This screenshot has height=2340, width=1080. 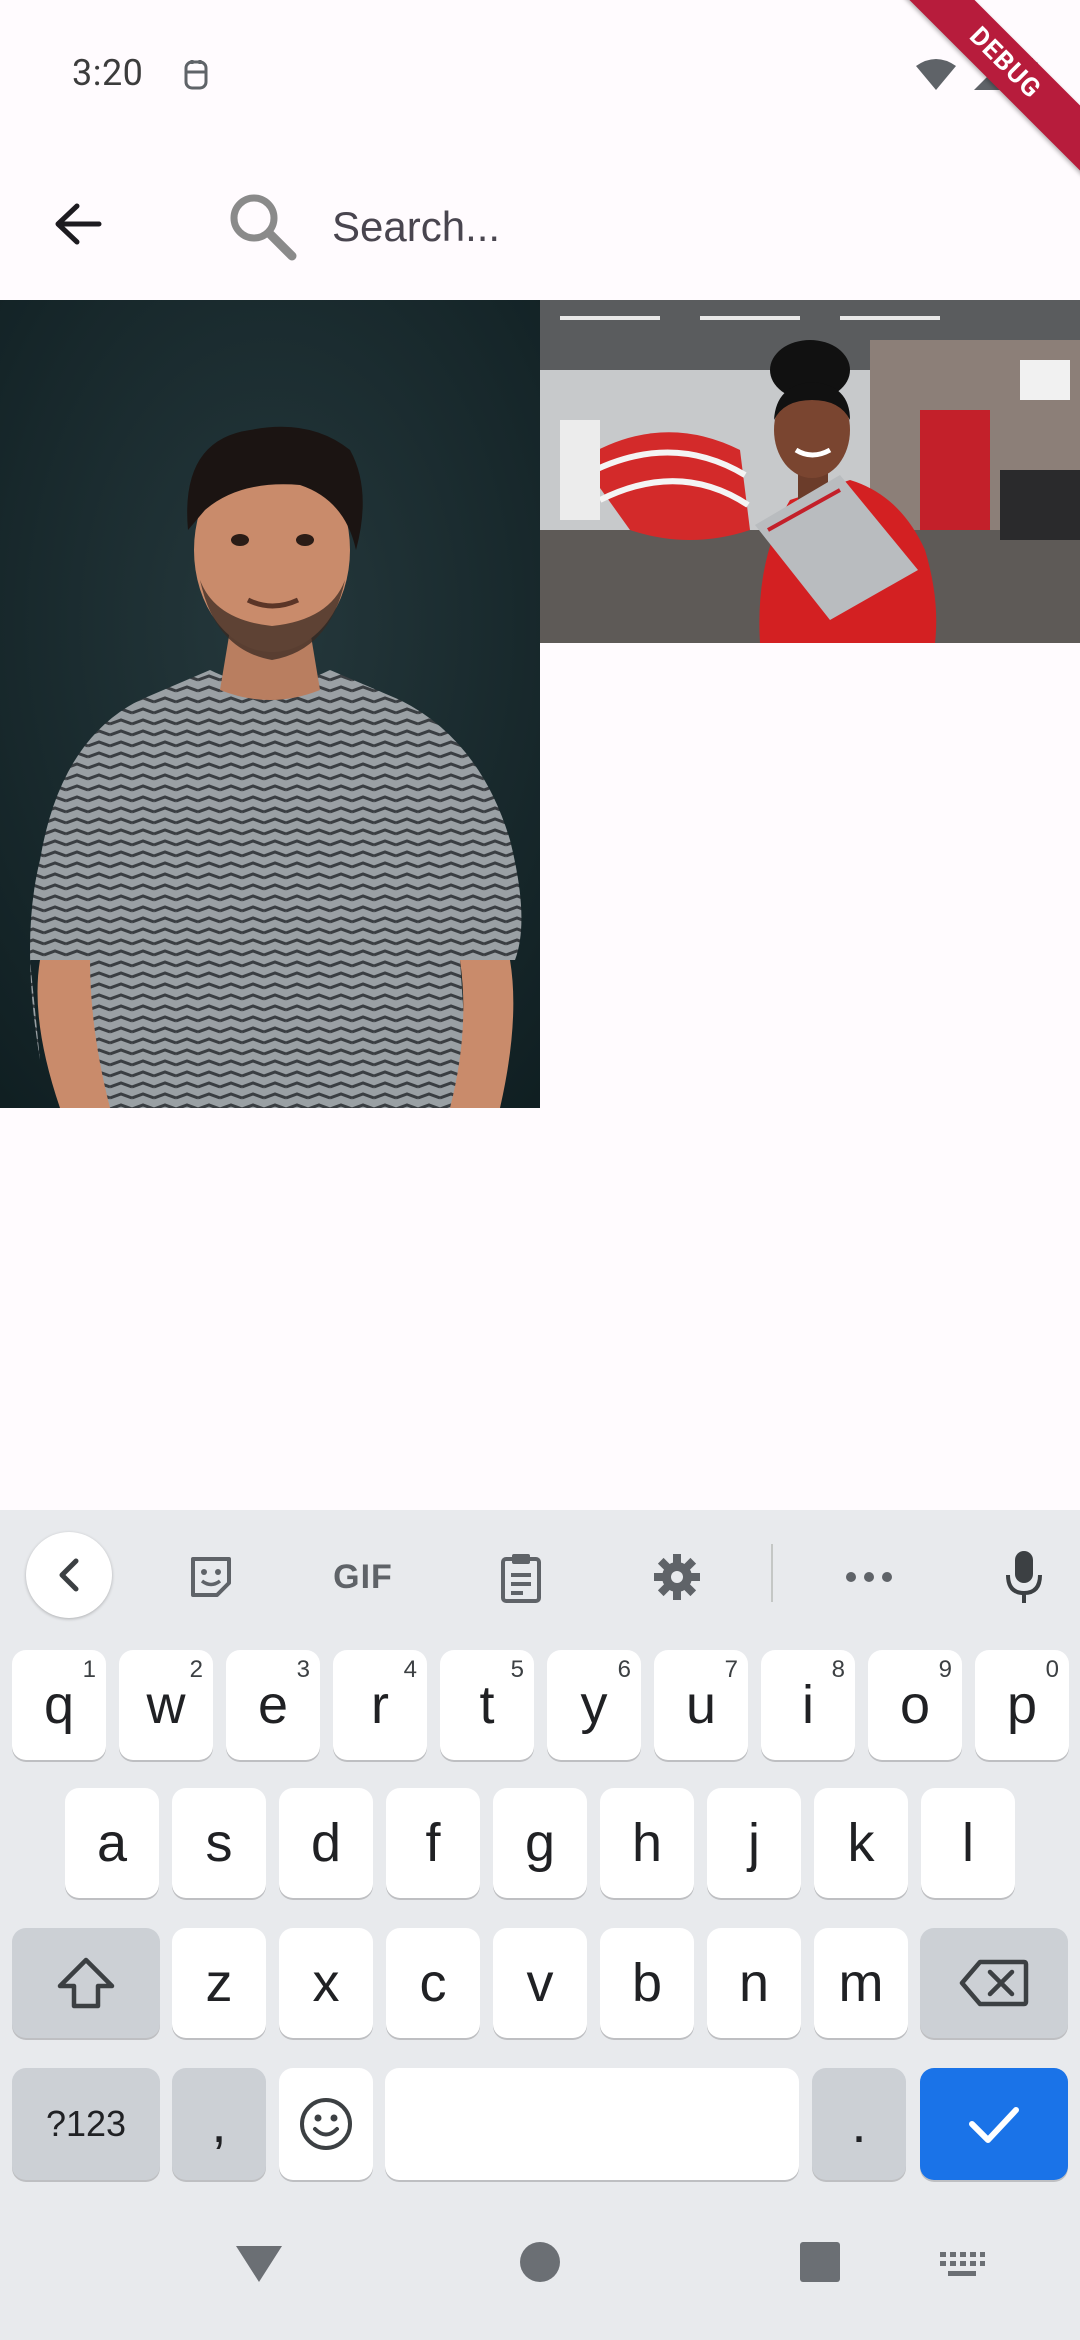 I want to click on gear-icon, so click(x=677, y=1577).